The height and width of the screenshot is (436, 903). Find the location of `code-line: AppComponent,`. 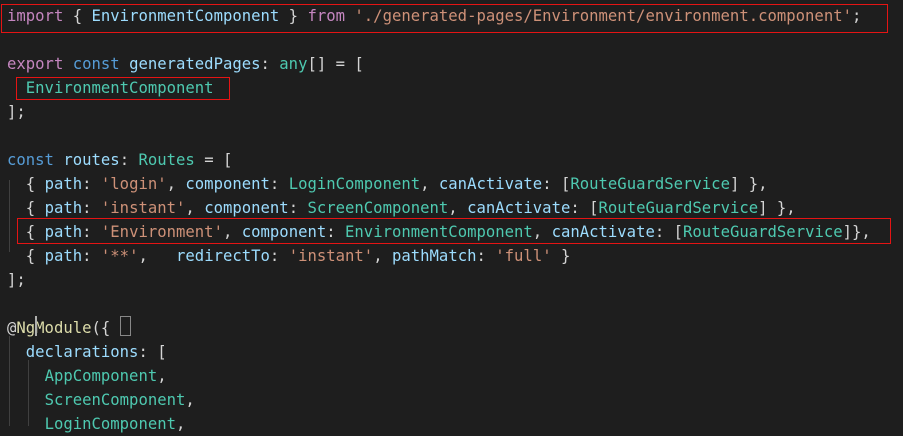

code-line: AppComponent, is located at coordinates (87, 376).